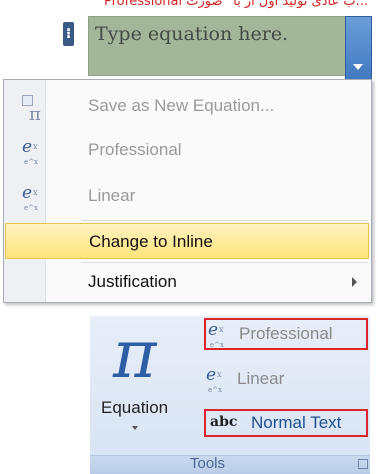  What do you see at coordinates (151, 241) in the screenshot?
I see `menu-item-label: Change to Inline` at bounding box center [151, 241].